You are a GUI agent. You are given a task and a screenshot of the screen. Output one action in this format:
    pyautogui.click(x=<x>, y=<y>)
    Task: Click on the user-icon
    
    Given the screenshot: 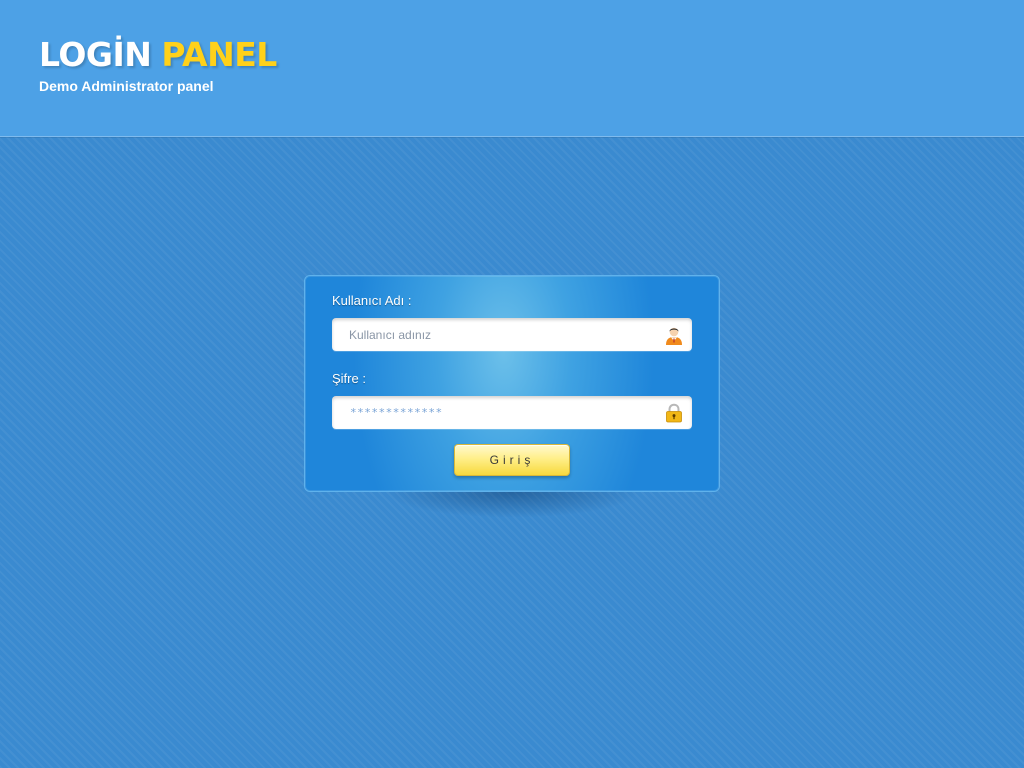 What is the action you would take?
    pyautogui.click(x=674, y=335)
    